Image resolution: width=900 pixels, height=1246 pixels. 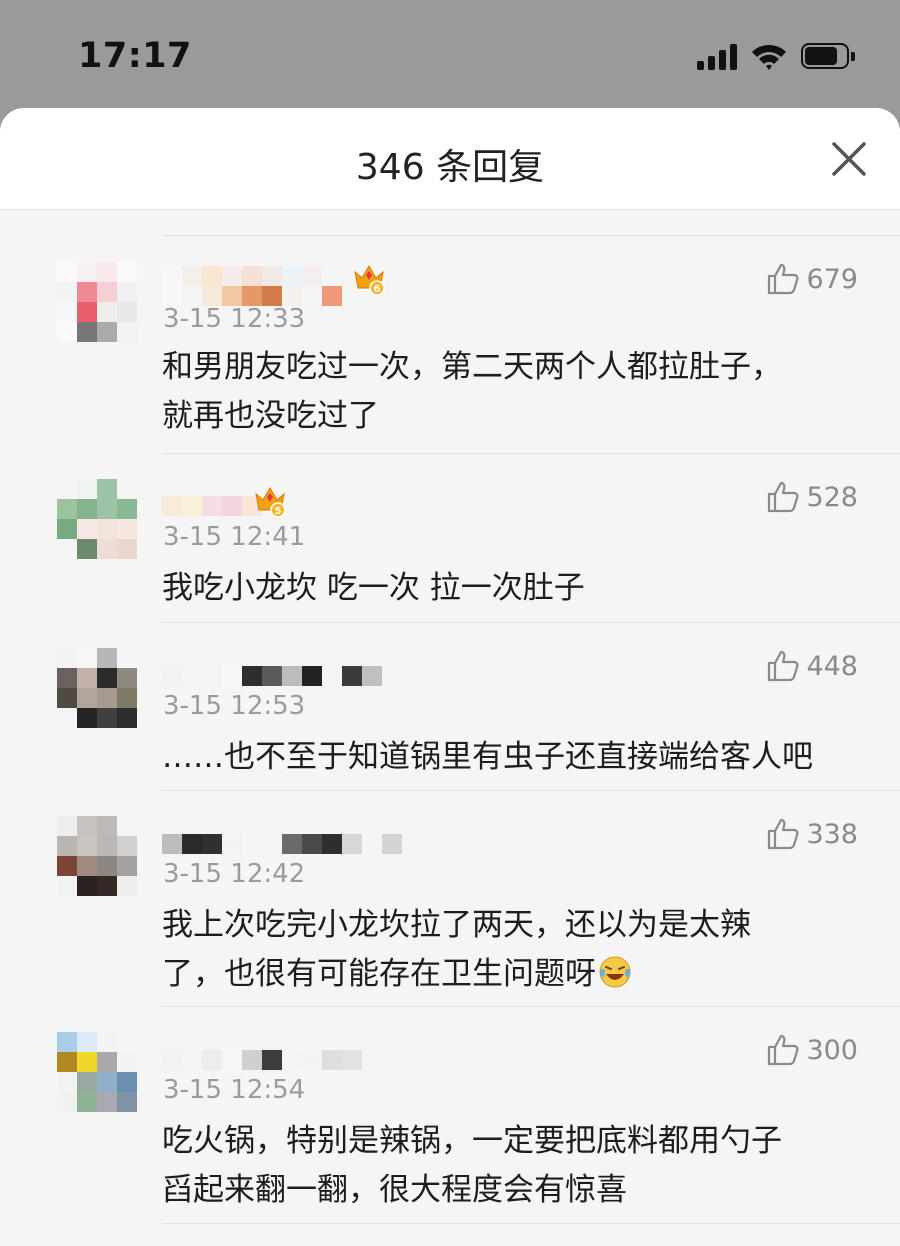 What do you see at coordinates (450, 167) in the screenshot?
I see `replies-count-title: 346 条回复` at bounding box center [450, 167].